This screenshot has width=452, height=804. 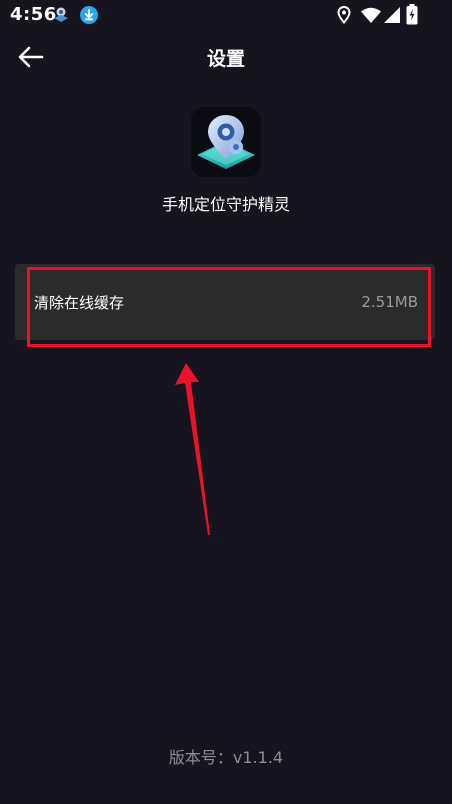 What do you see at coordinates (371, 17) in the screenshot?
I see `wifi-icon` at bounding box center [371, 17].